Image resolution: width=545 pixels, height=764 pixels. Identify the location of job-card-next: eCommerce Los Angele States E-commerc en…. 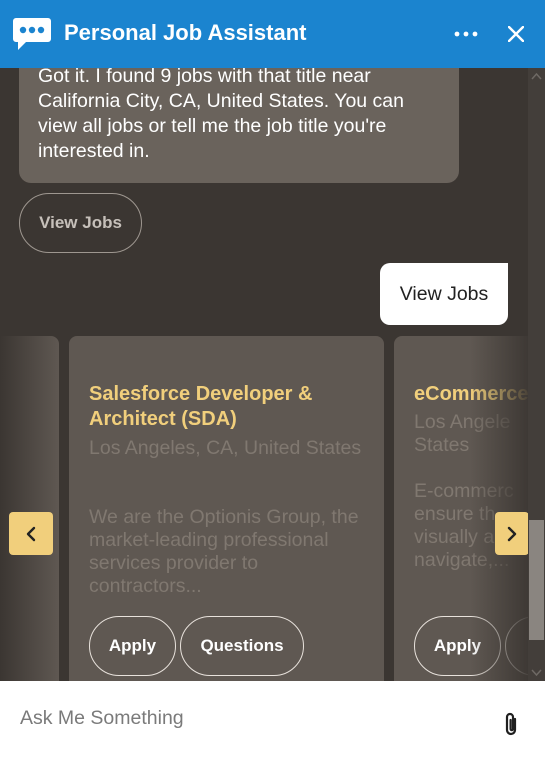
(469, 508).